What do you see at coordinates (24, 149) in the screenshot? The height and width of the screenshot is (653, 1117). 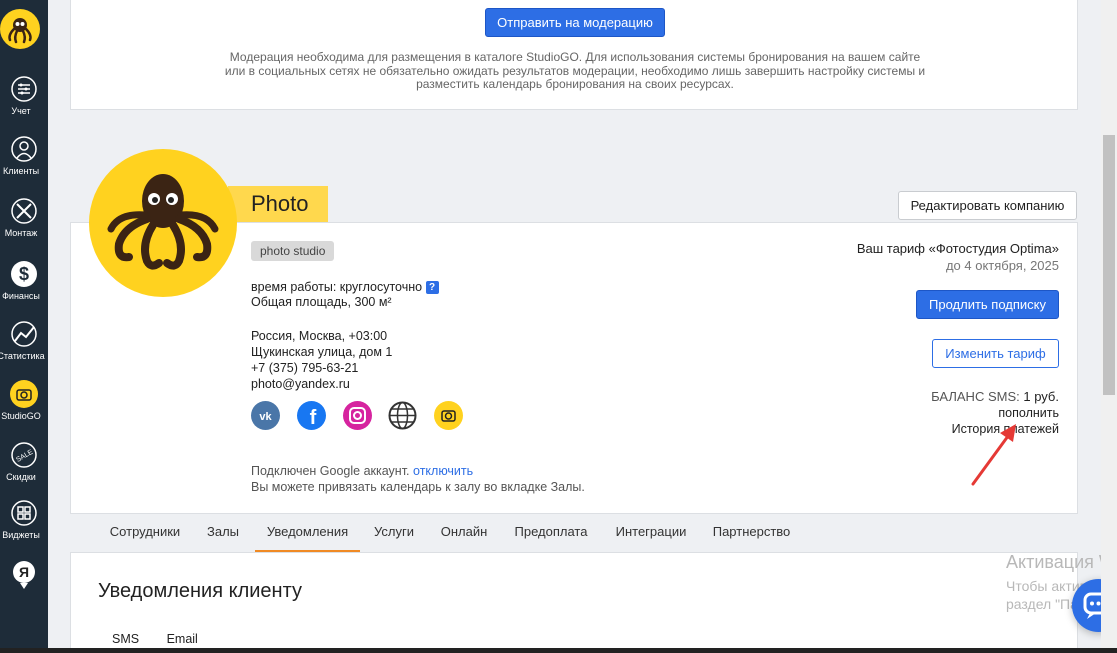 I see `user-icon` at bounding box center [24, 149].